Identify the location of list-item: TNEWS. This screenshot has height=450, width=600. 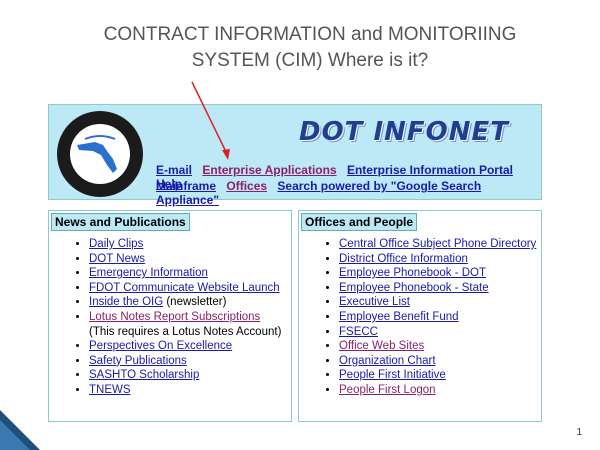
(190, 390).